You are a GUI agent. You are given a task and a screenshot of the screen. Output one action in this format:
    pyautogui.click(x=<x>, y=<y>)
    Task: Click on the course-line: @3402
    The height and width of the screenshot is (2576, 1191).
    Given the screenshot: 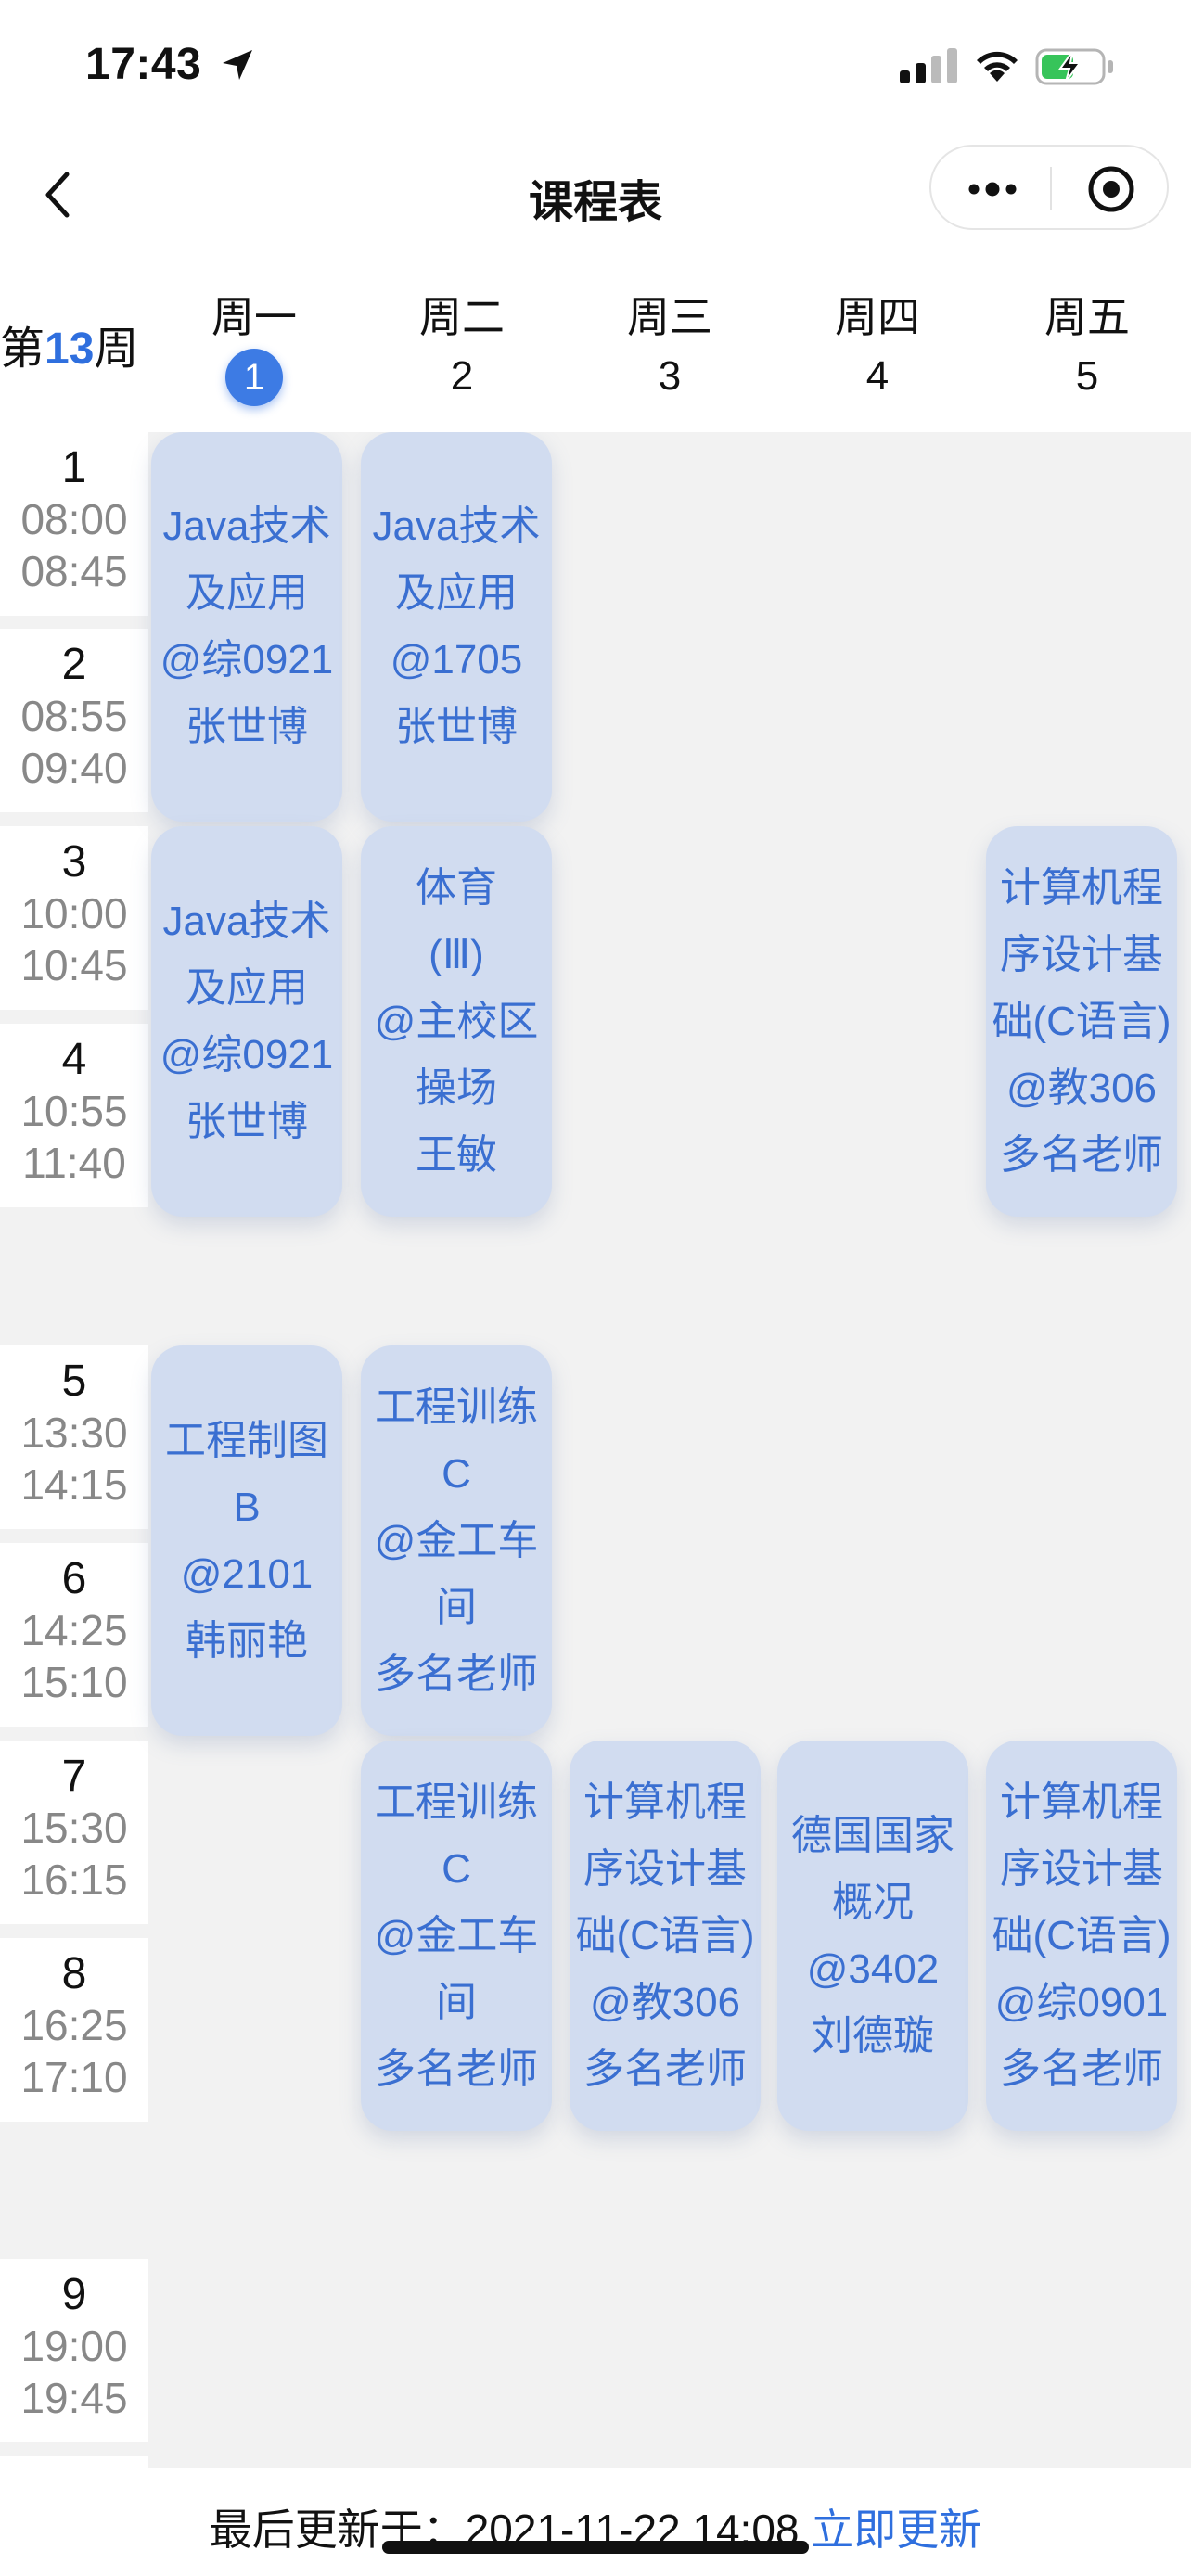 What is the action you would take?
    pyautogui.click(x=873, y=1968)
    